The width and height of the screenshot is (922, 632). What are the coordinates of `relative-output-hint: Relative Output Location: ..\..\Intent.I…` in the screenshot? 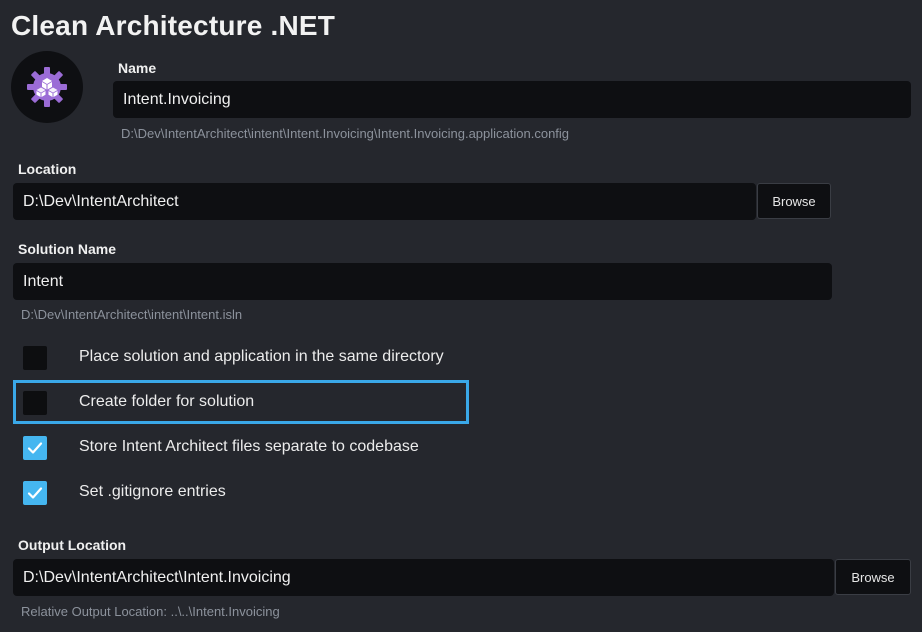 It's located at (150, 611).